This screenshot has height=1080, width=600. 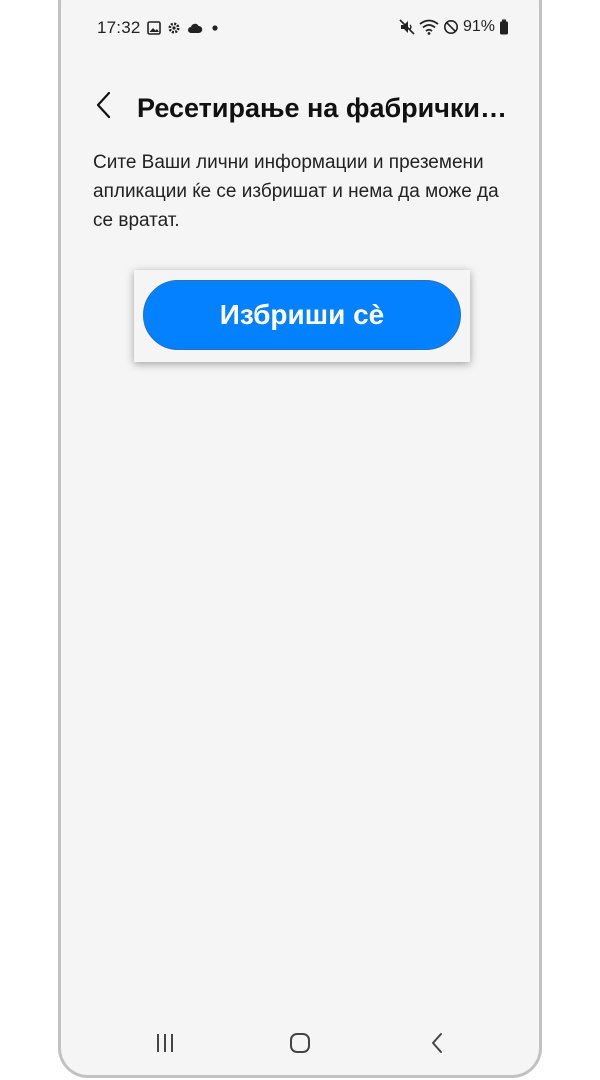 I want to click on status-time: 17:32, so click(x=119, y=27).